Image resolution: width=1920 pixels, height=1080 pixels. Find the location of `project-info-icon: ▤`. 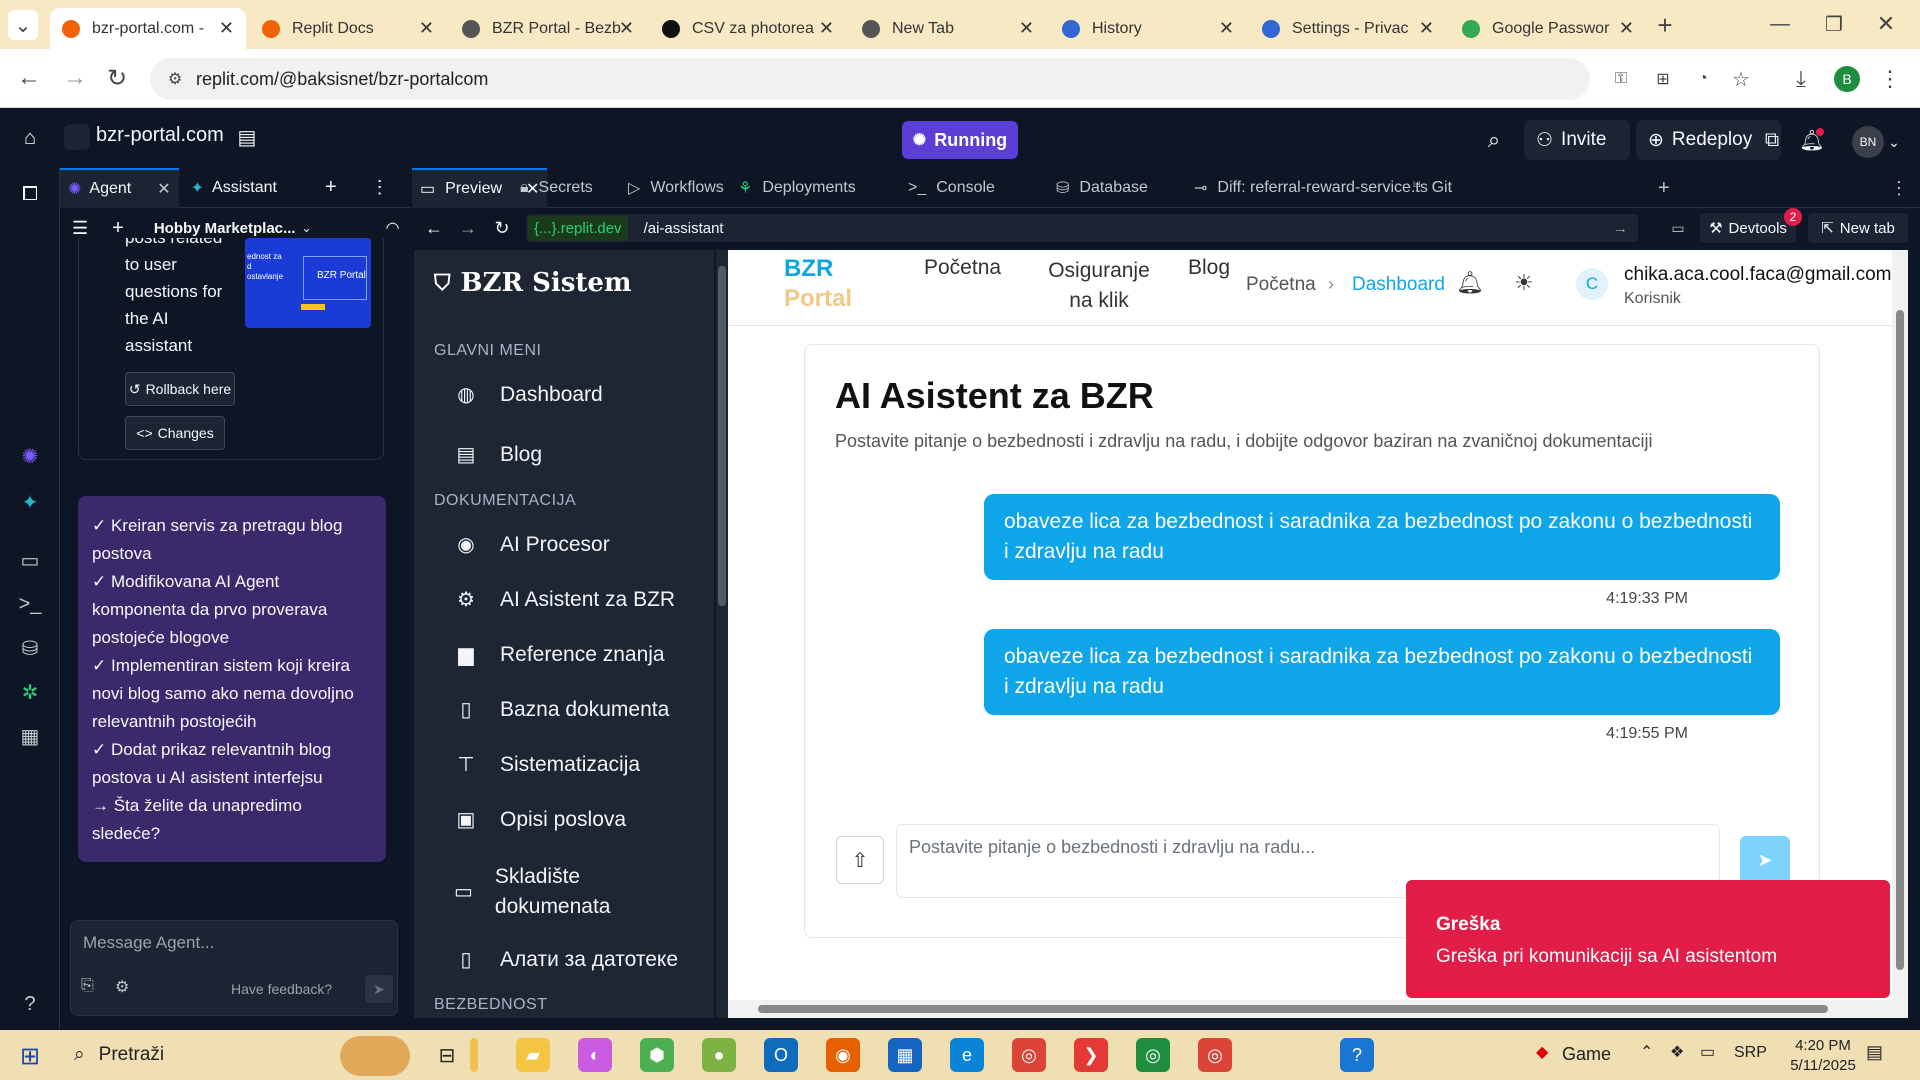

project-info-icon: ▤ is located at coordinates (247, 137).